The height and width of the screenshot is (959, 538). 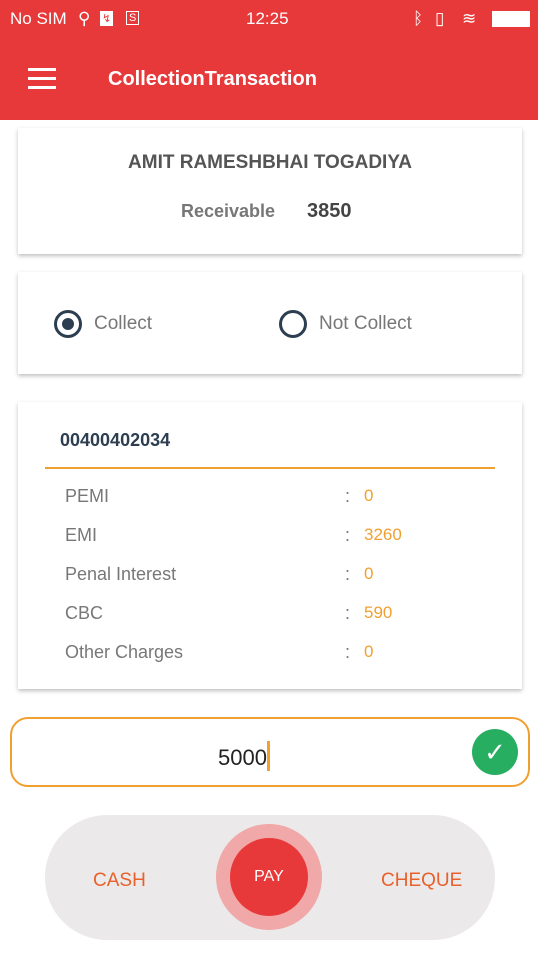 I want to click on detail-row: Other Charges:0, so click(x=285, y=652).